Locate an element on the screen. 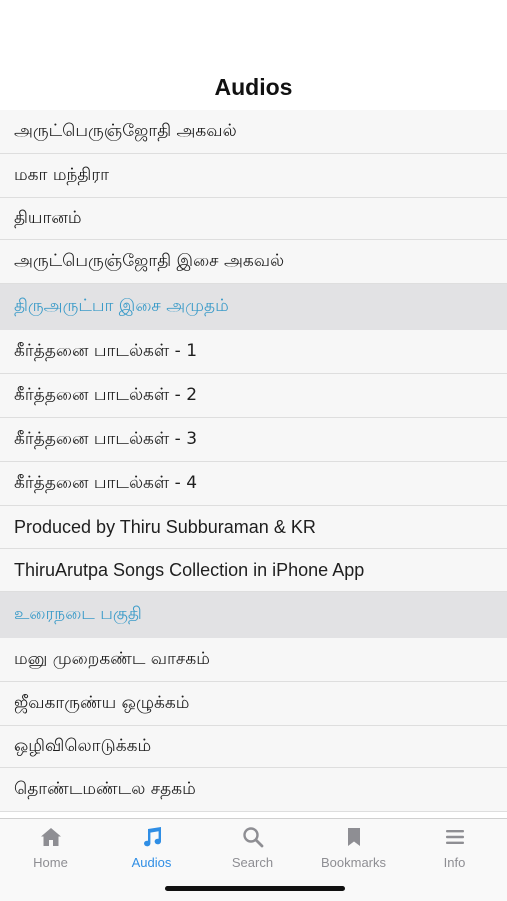 This screenshot has height=901, width=507. status-bar-area is located at coordinates (253, 32).